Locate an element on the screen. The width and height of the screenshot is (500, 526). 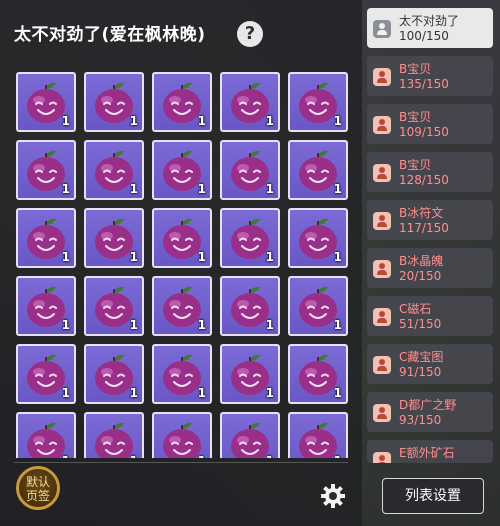
bag-list-item-name: E额外矿石 is located at coordinates (427, 453).